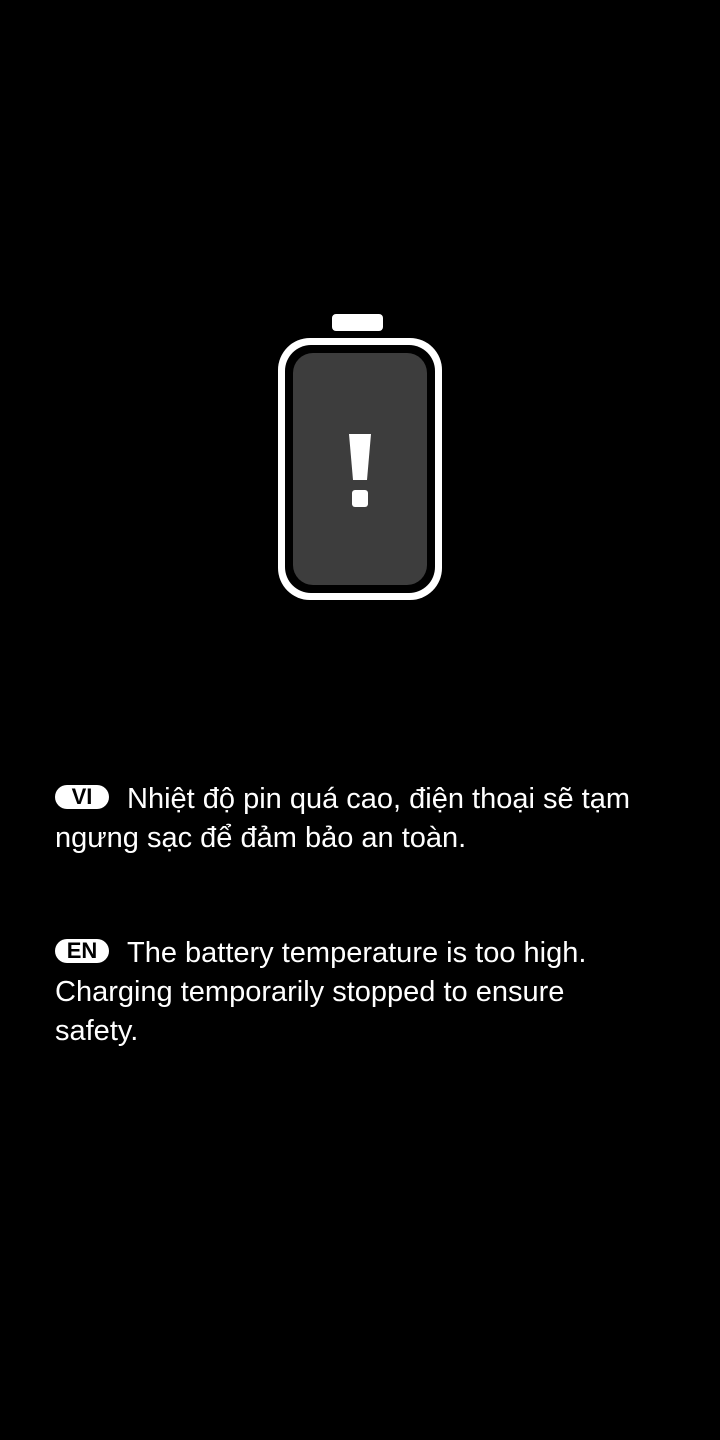 This screenshot has width=720, height=1440. I want to click on battery-terminal, so click(357, 322).